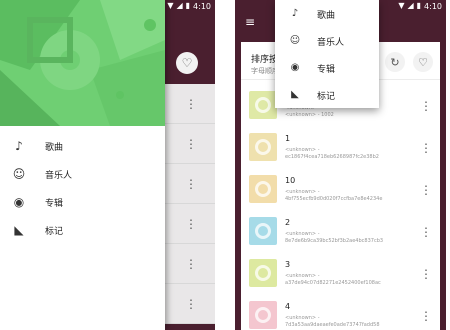  I want to click on track-filename: ec1867f4cea718eb6268987fc2e38b2, so click(332, 157).